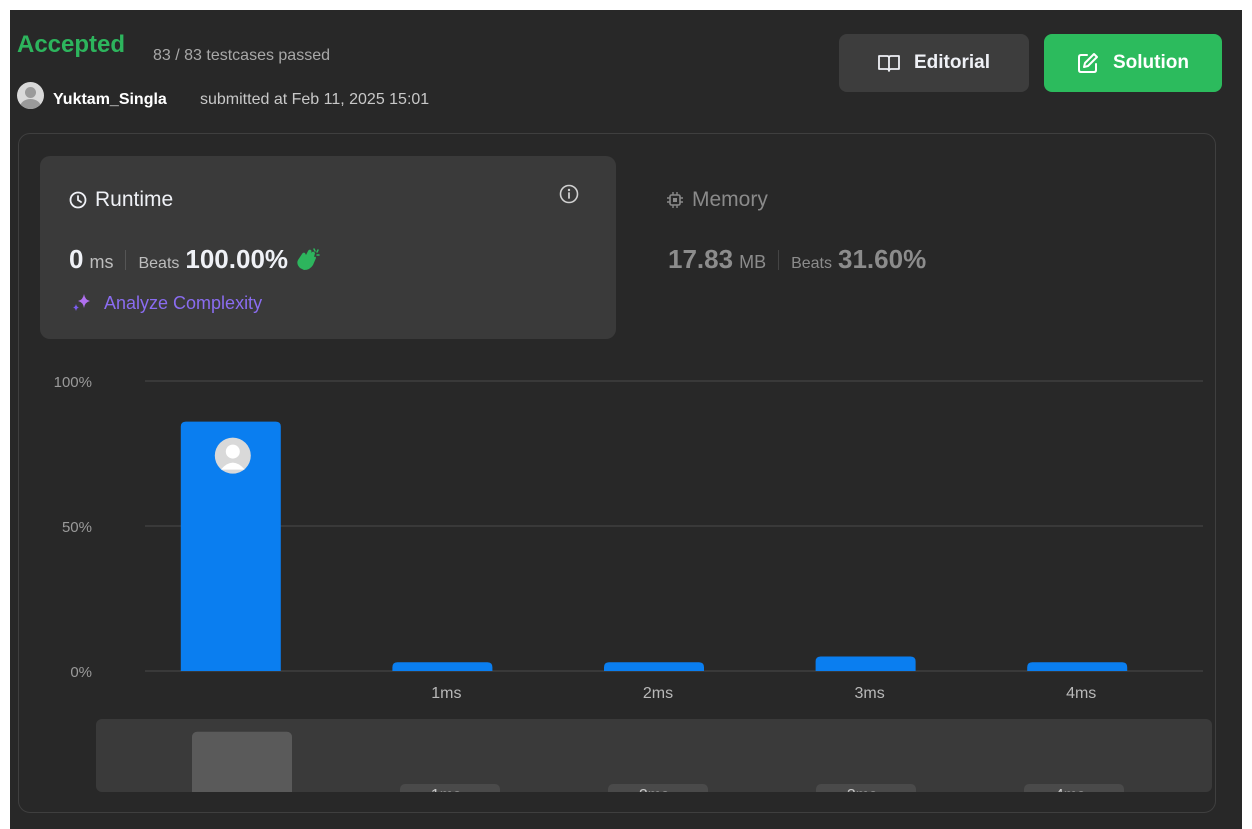 The height and width of the screenshot is (829, 1252). I want to click on overview-tick-label: 3ms, so click(862, 789).